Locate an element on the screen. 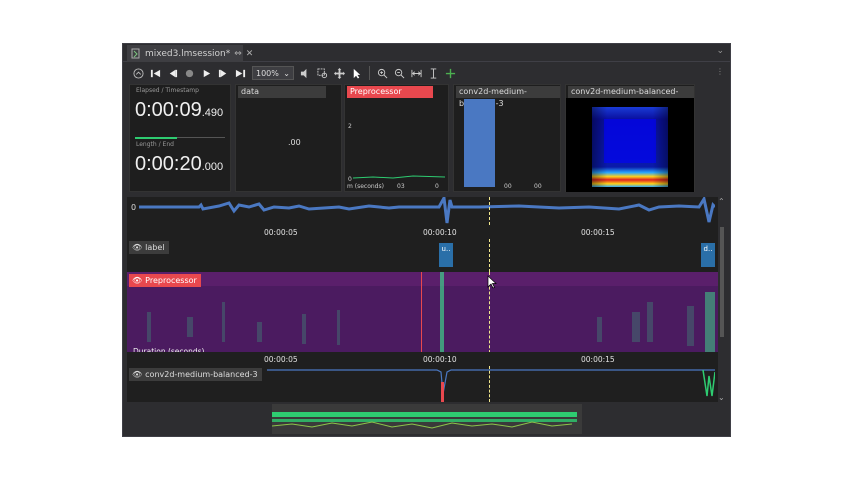 The width and height of the screenshot is (853, 480). overview-strip is located at coordinates (423, 419).